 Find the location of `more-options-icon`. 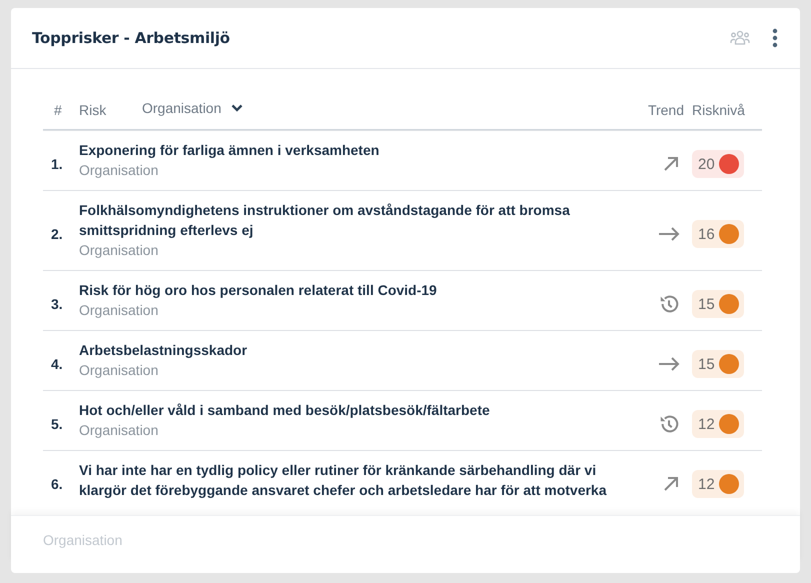

more-options-icon is located at coordinates (775, 38).